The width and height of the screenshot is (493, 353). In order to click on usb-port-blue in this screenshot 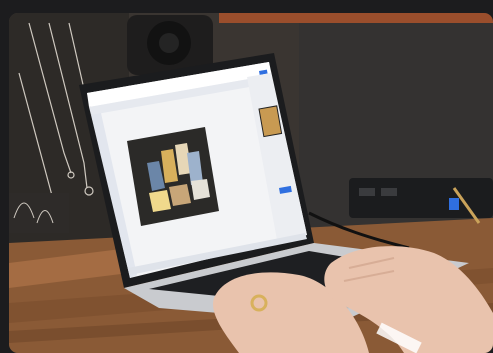, I will do `click(454, 204)`.